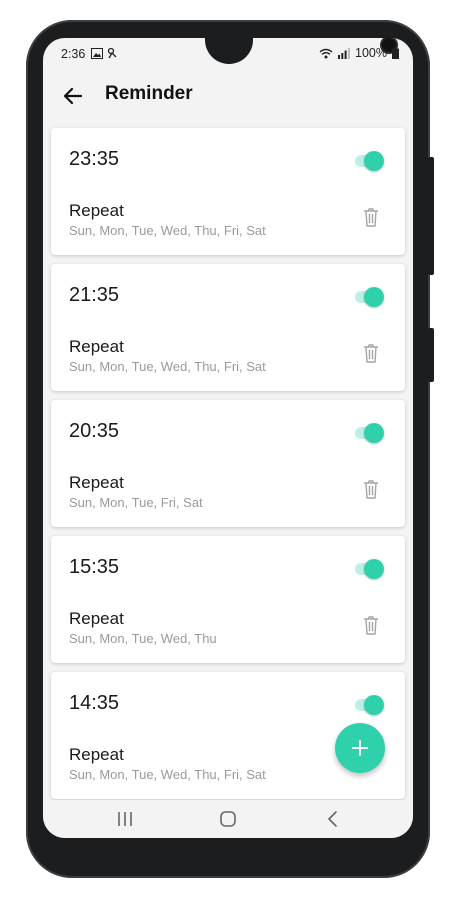  Describe the element at coordinates (371, 53) in the screenshot. I see `battery-level: 100%` at that location.